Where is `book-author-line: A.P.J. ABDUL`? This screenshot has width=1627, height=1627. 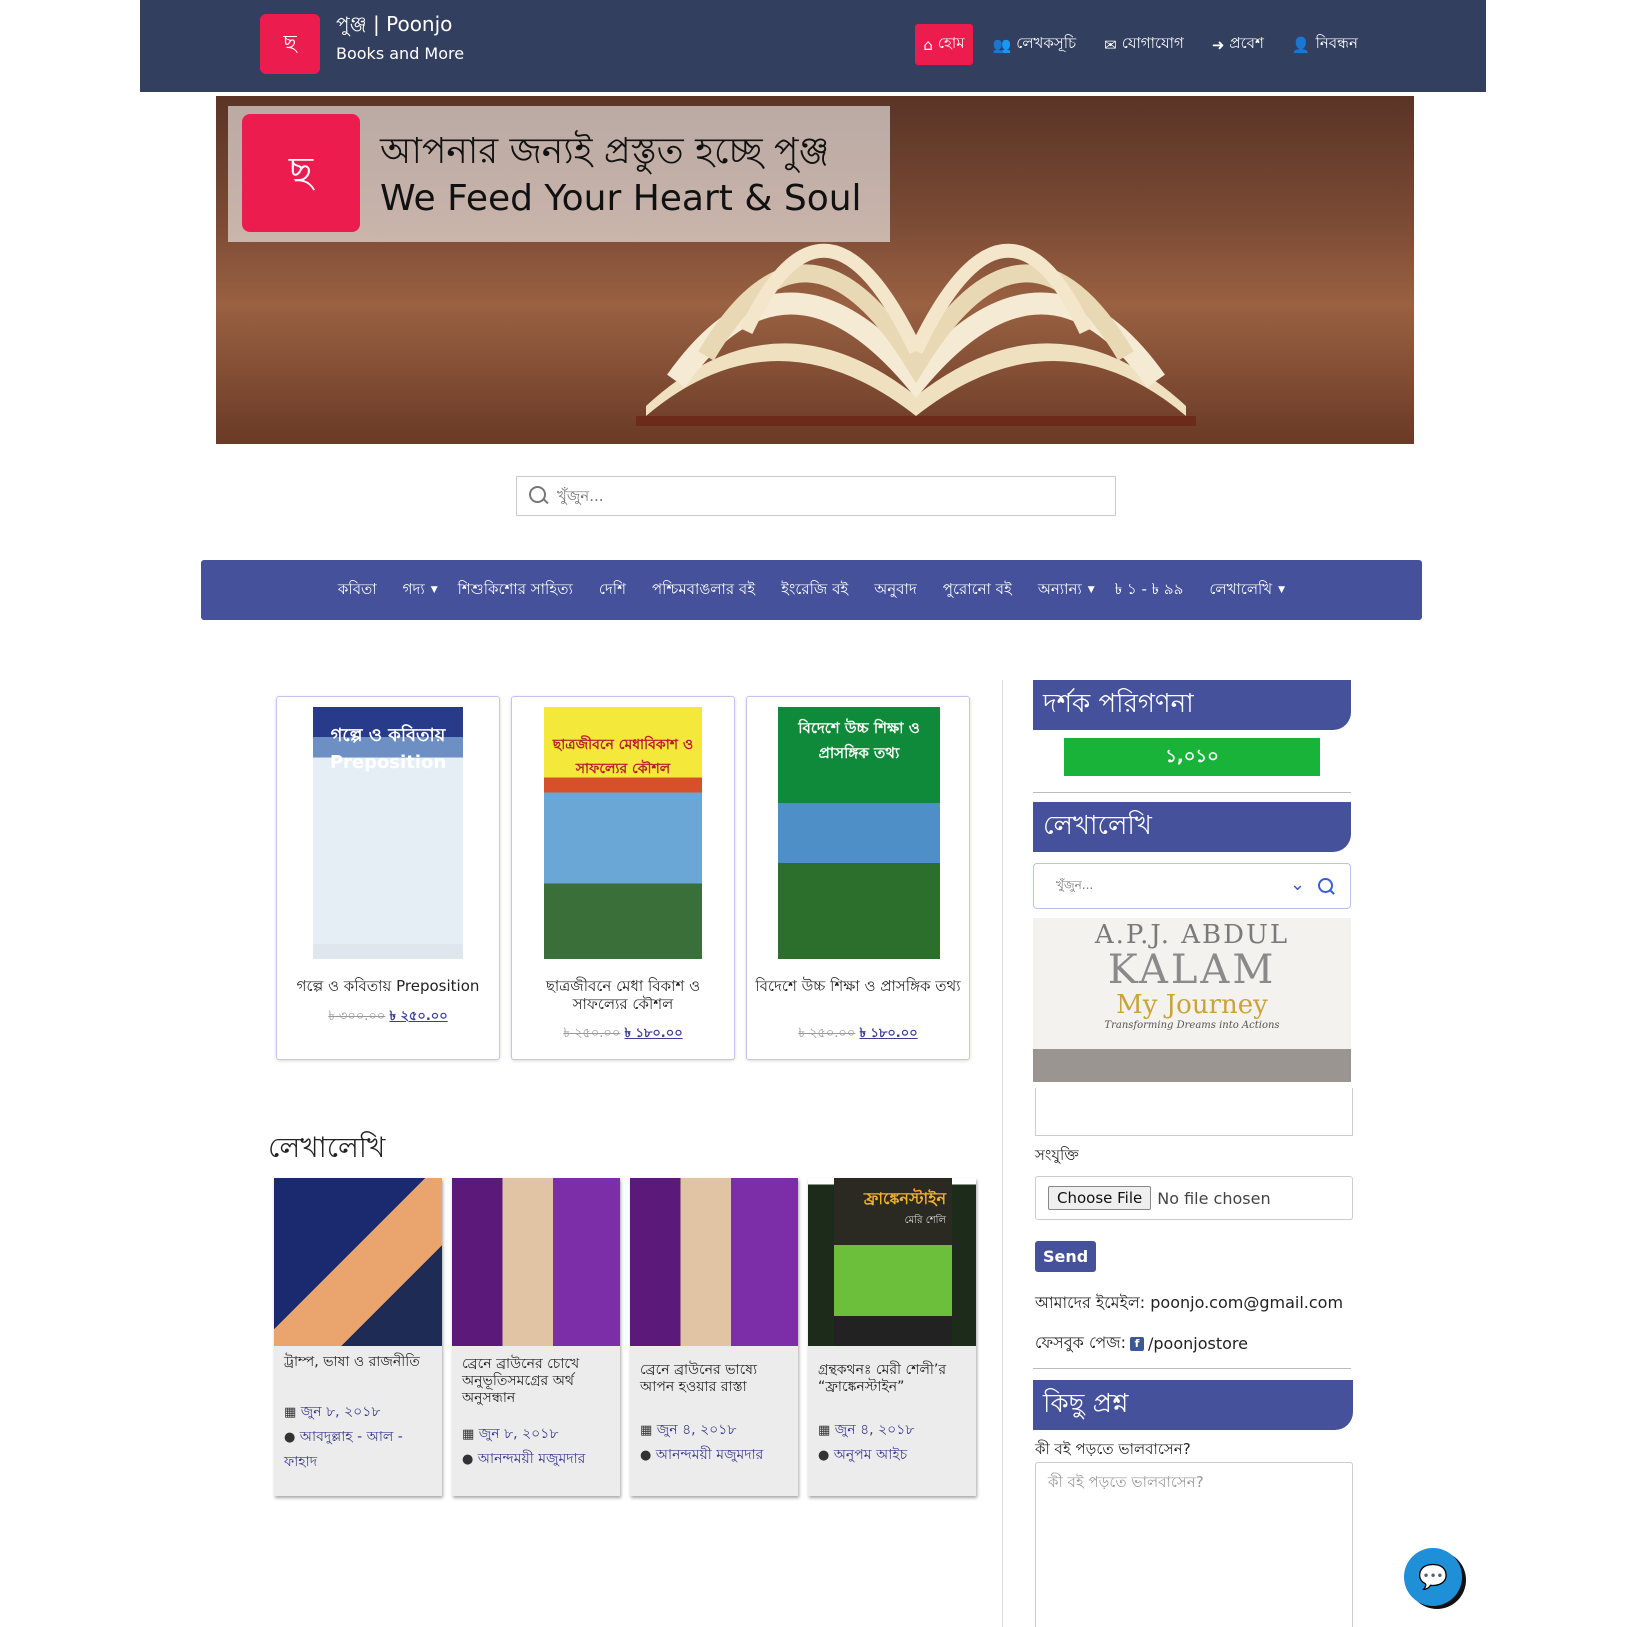
book-author-line: A.P.J. ABDUL is located at coordinates (1192, 935).